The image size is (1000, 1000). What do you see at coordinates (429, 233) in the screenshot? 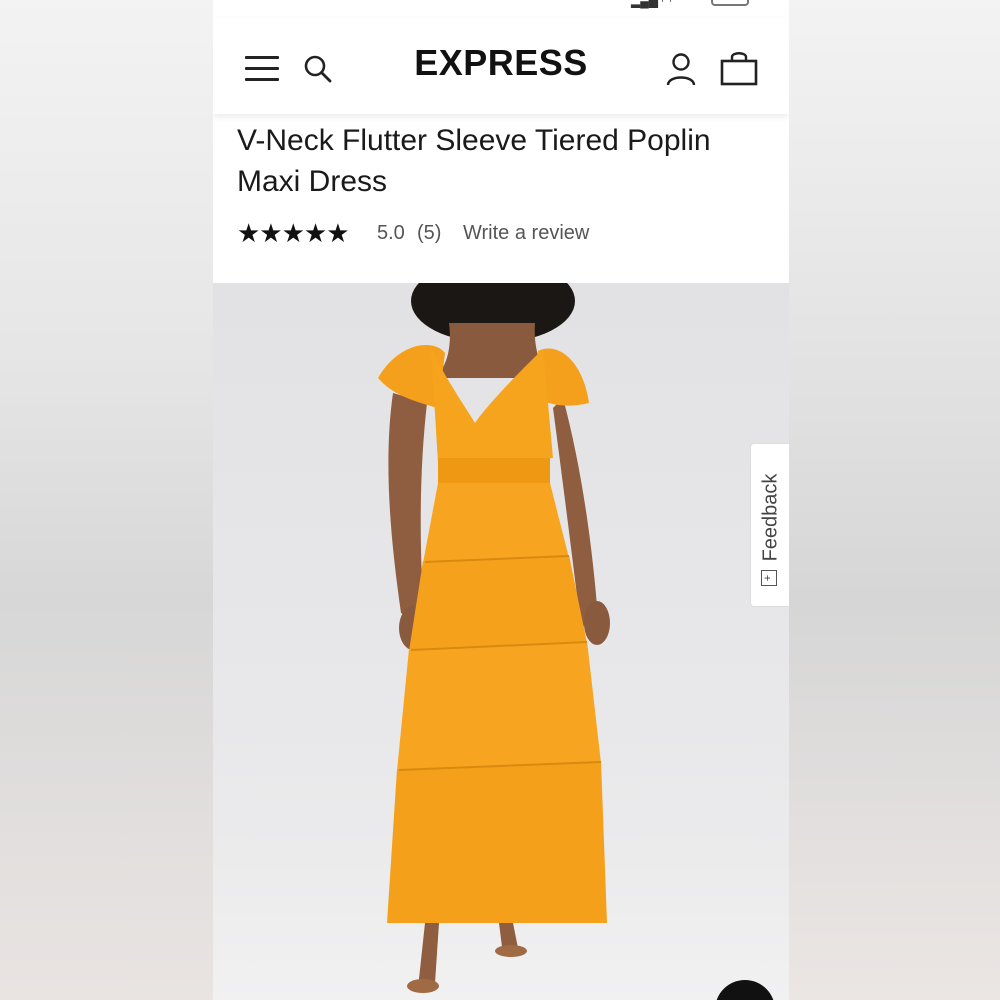
I see `review-count: (5)` at bounding box center [429, 233].